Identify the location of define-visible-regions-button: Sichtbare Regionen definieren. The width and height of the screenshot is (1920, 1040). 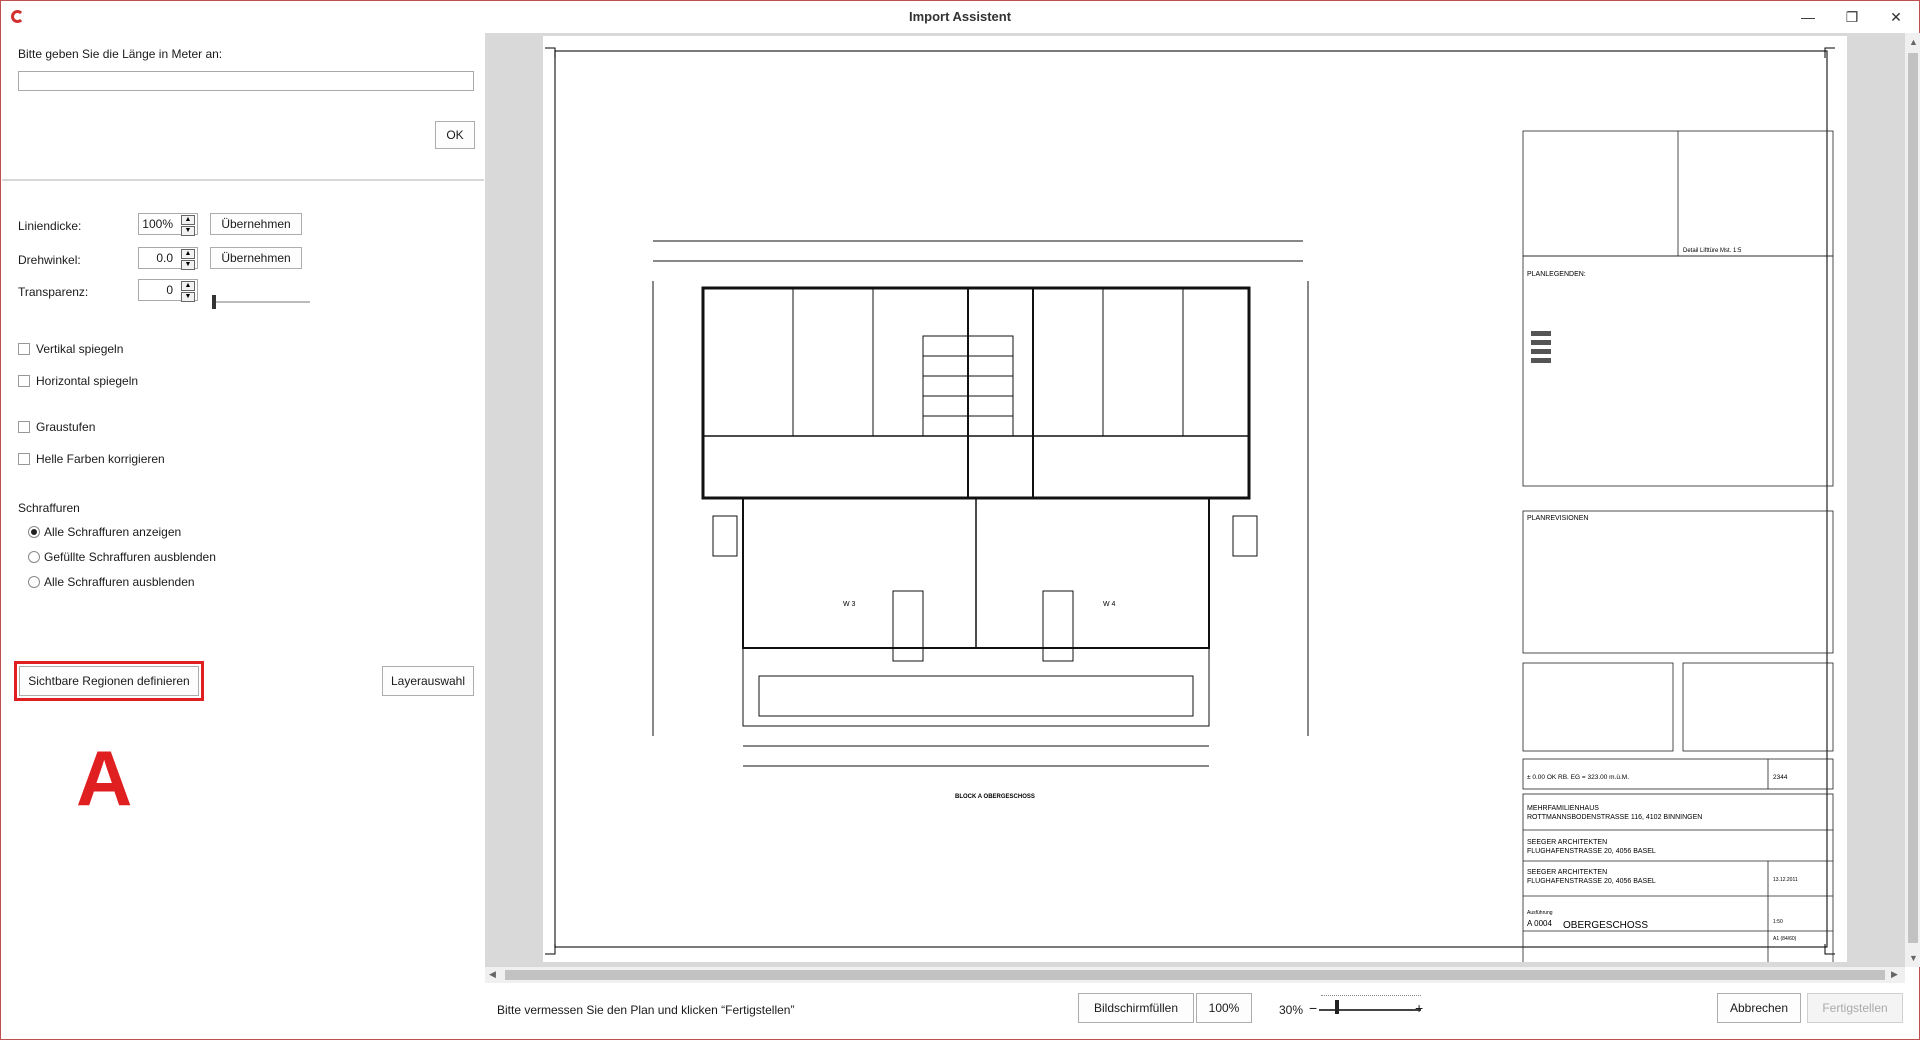
(109, 681).